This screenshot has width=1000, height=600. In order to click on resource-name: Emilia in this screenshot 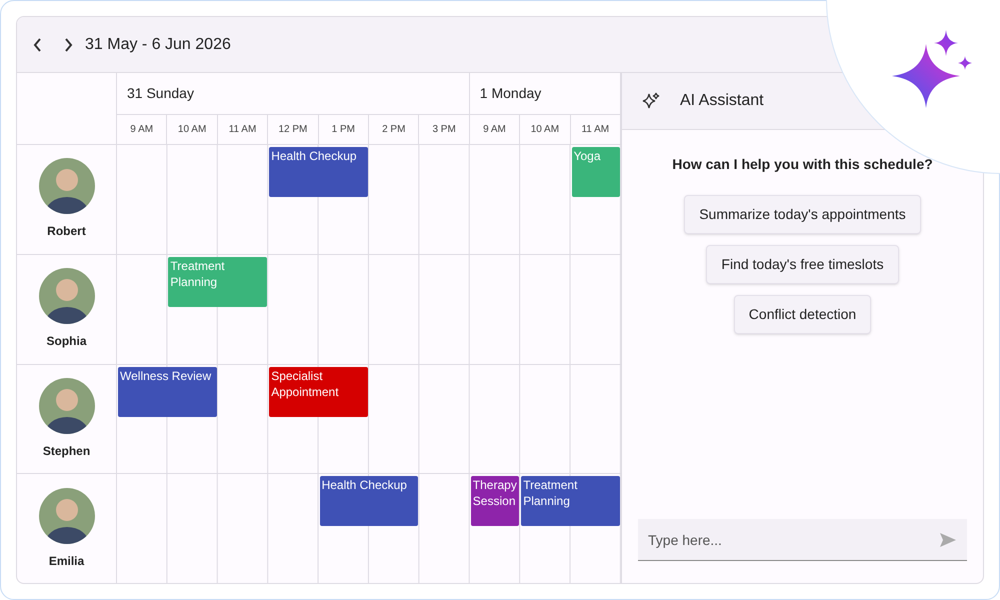, I will do `click(66, 561)`.